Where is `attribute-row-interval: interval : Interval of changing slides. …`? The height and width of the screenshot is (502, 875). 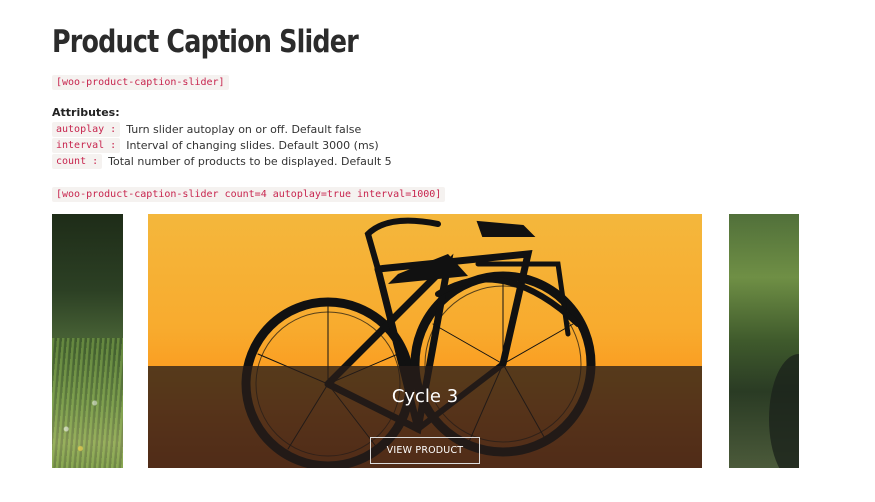
attribute-row-interval: interval : Interval of changing slides. … is located at coordinates (215, 145).